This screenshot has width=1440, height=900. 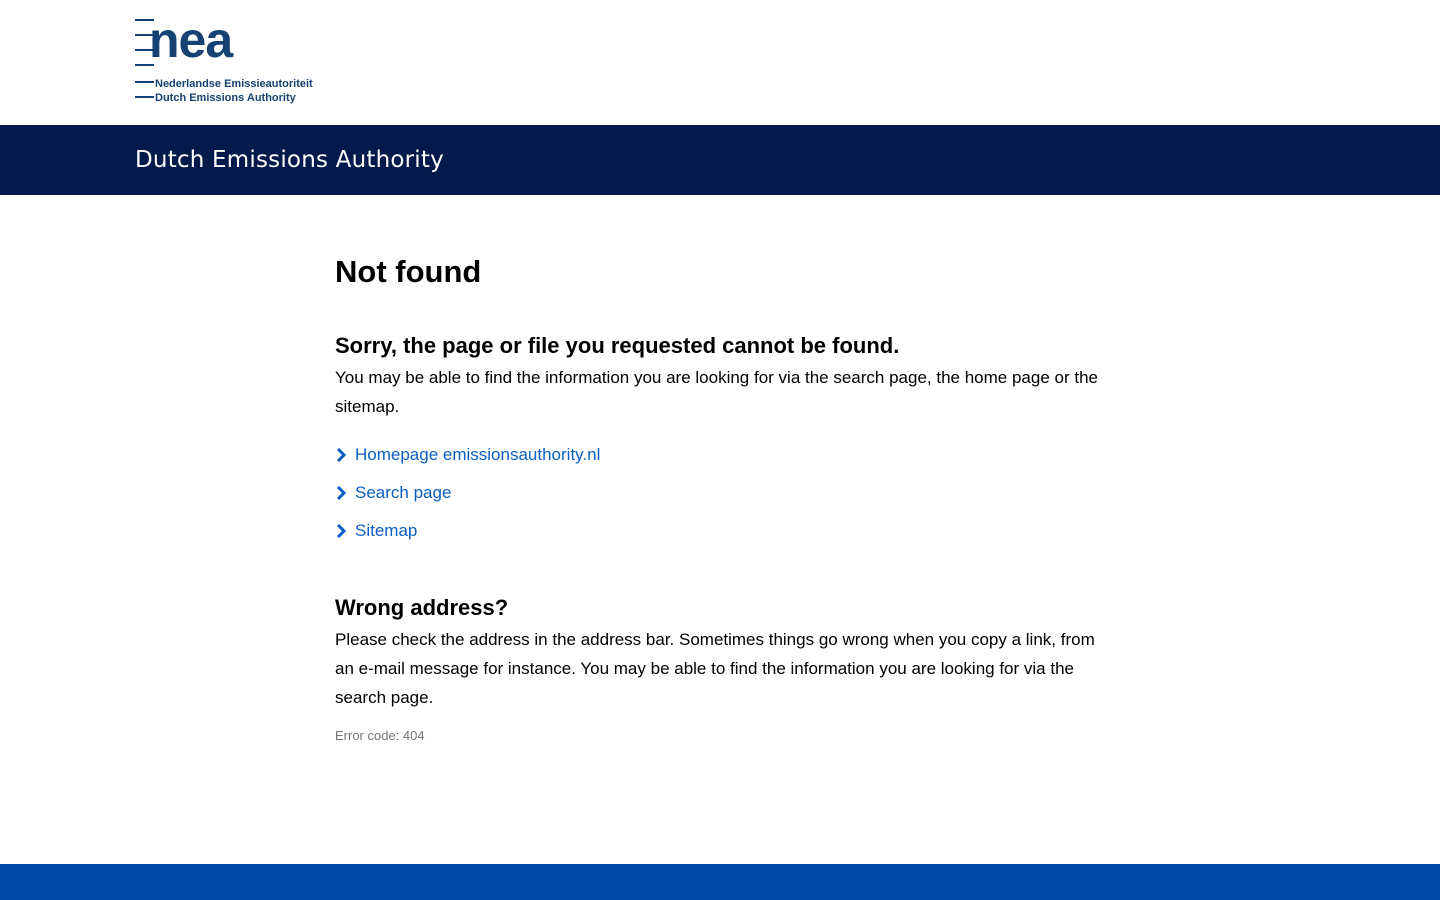 What do you see at coordinates (393, 493) in the screenshot?
I see `search-page-link: Search page` at bounding box center [393, 493].